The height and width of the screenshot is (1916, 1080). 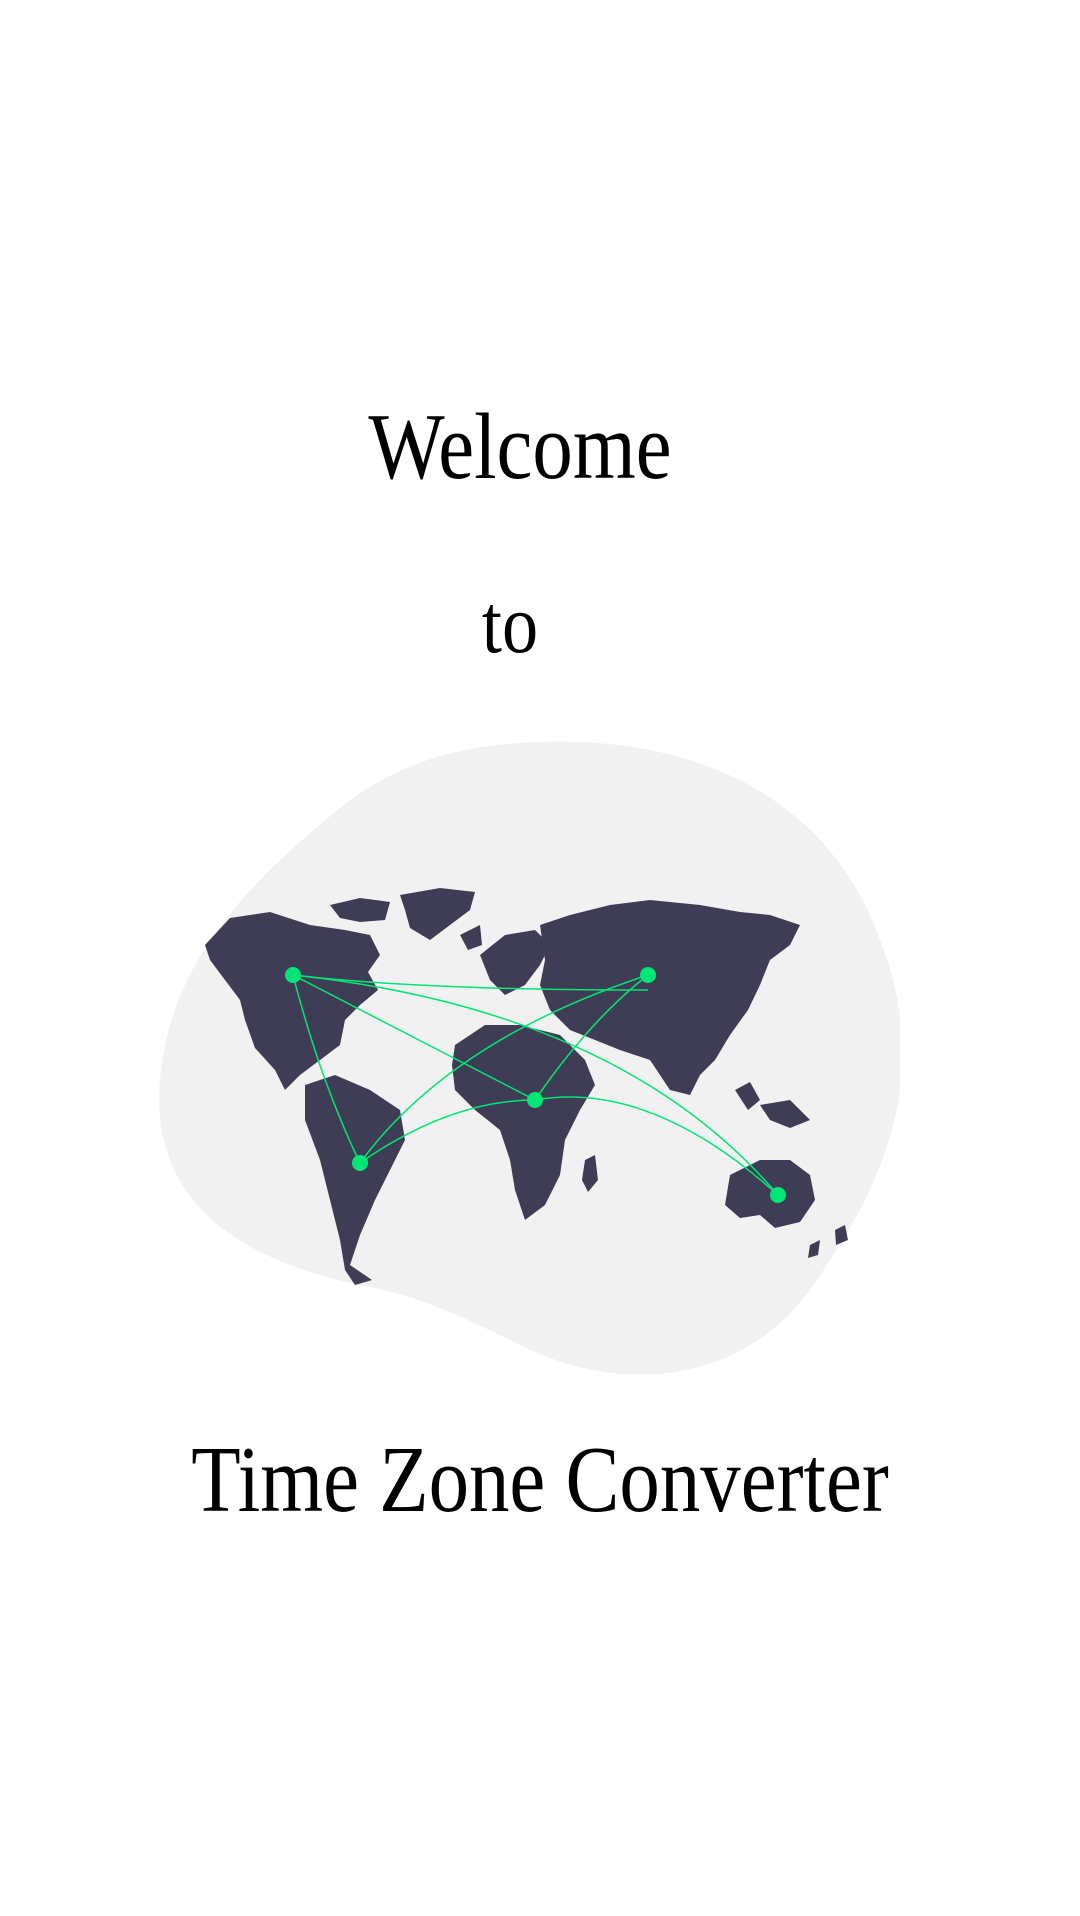 What do you see at coordinates (293, 975) in the screenshot?
I see `marker-north-america` at bounding box center [293, 975].